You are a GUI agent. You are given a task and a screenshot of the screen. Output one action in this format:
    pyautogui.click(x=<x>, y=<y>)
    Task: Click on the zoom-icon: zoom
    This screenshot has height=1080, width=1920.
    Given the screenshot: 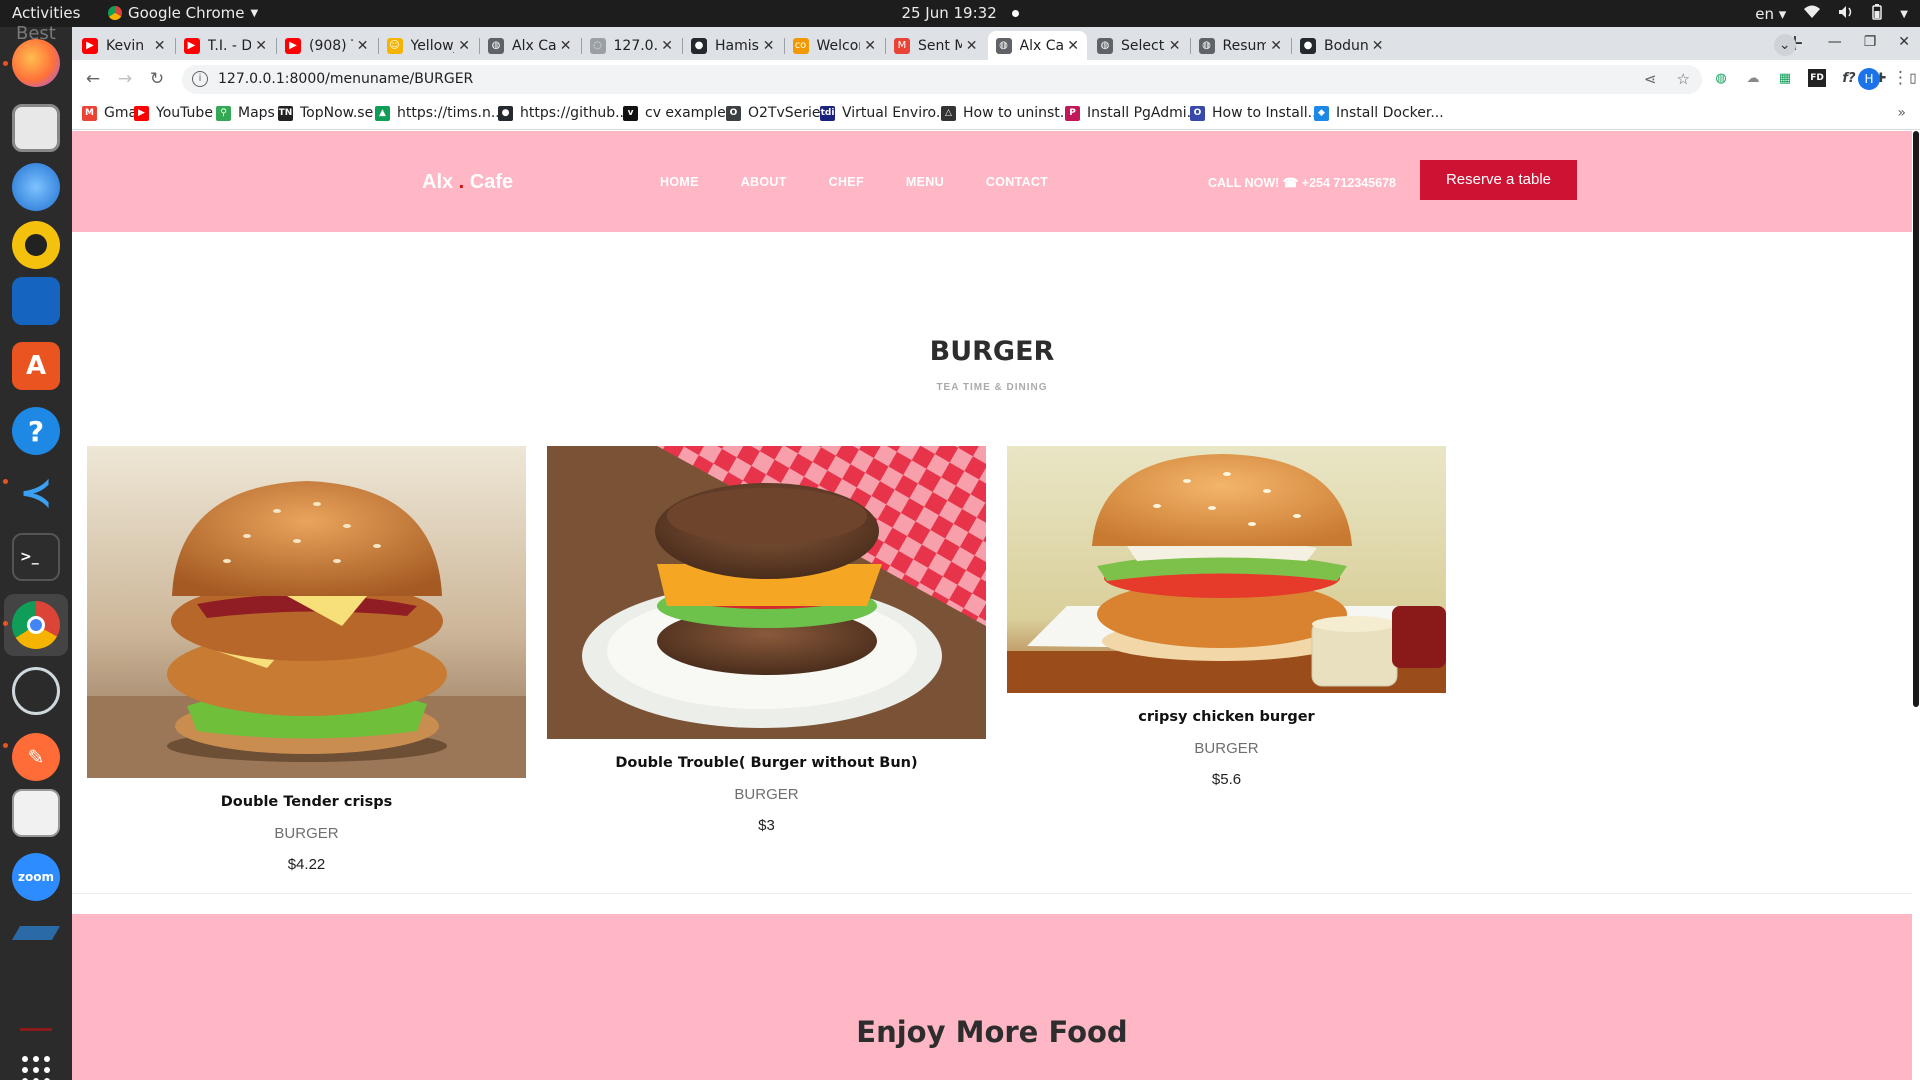 What is the action you would take?
    pyautogui.click(x=36, y=877)
    